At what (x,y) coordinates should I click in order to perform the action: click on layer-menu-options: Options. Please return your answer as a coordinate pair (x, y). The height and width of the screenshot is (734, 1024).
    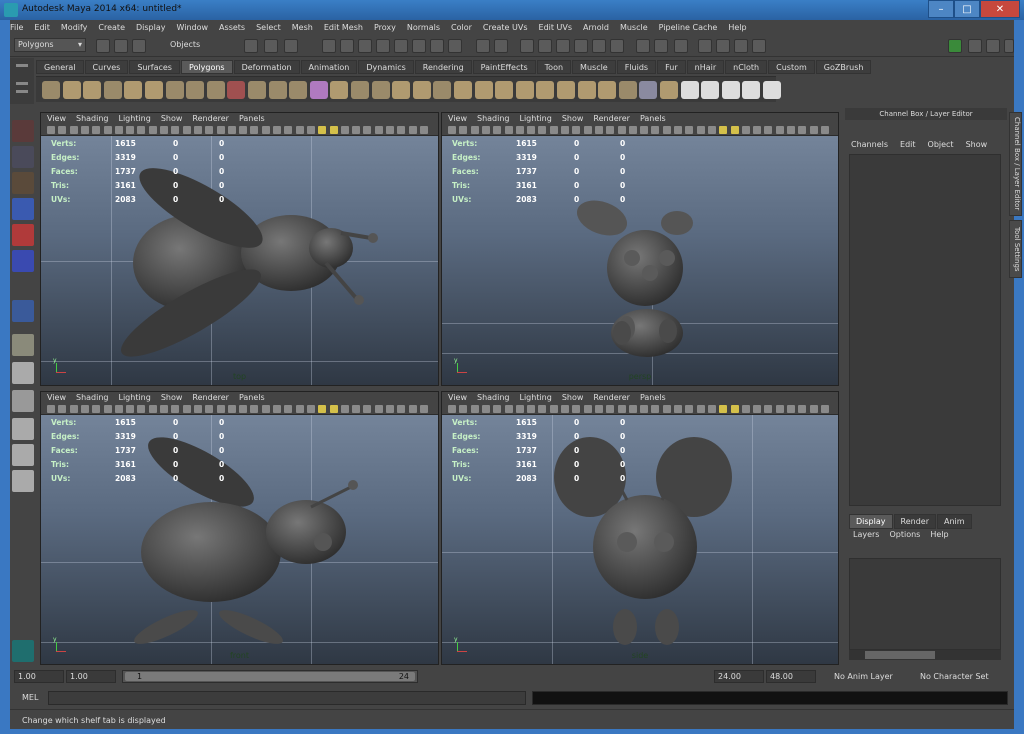
    Looking at the image, I should click on (904, 534).